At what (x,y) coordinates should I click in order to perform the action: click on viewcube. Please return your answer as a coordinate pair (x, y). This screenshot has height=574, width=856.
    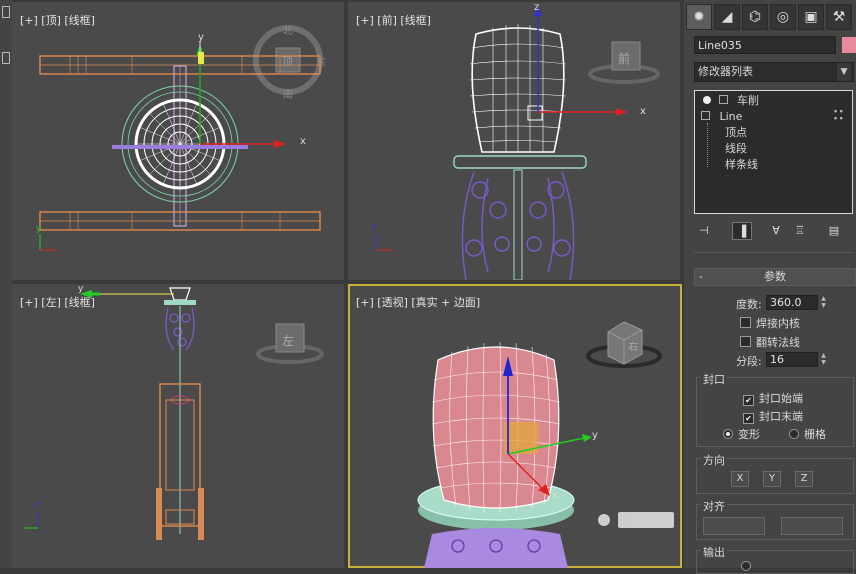
    Looking at the image, I should click on (624, 344).